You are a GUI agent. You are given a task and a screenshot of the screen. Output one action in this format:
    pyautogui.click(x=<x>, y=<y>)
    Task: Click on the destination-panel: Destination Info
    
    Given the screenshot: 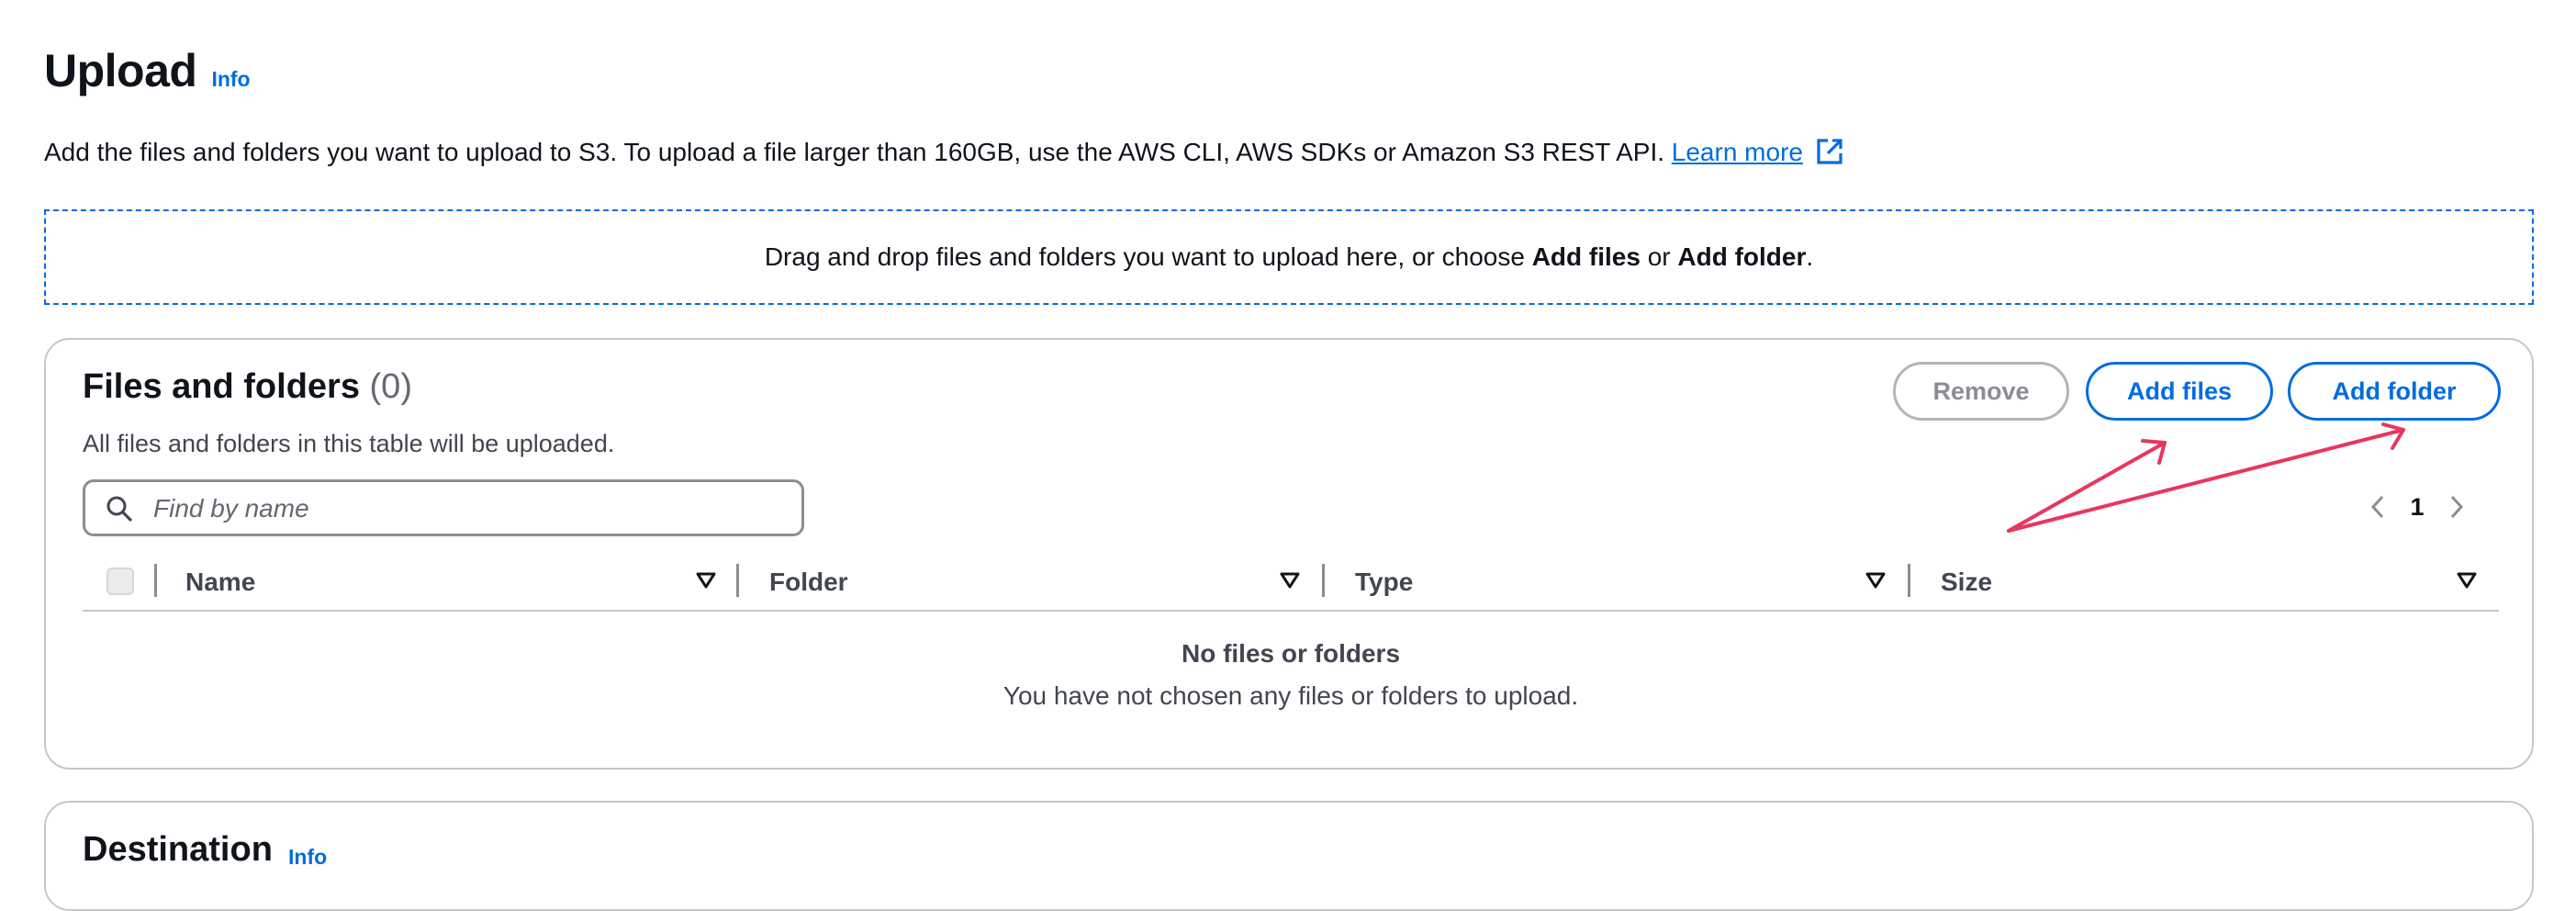 What is the action you would take?
    pyautogui.click(x=1289, y=856)
    